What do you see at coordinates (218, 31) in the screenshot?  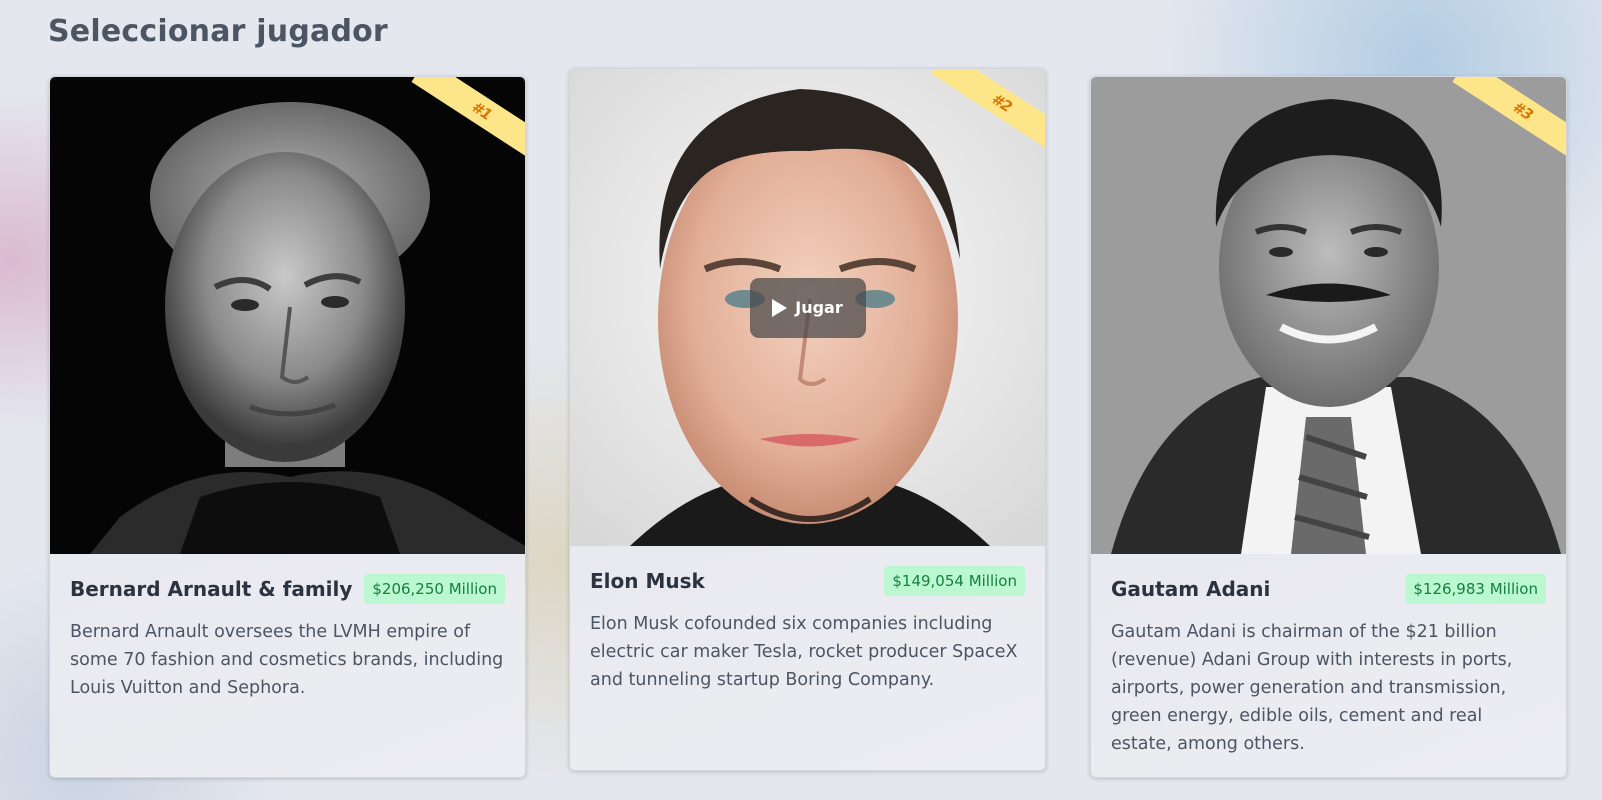 I see `page-title: Seleccionar jugador` at bounding box center [218, 31].